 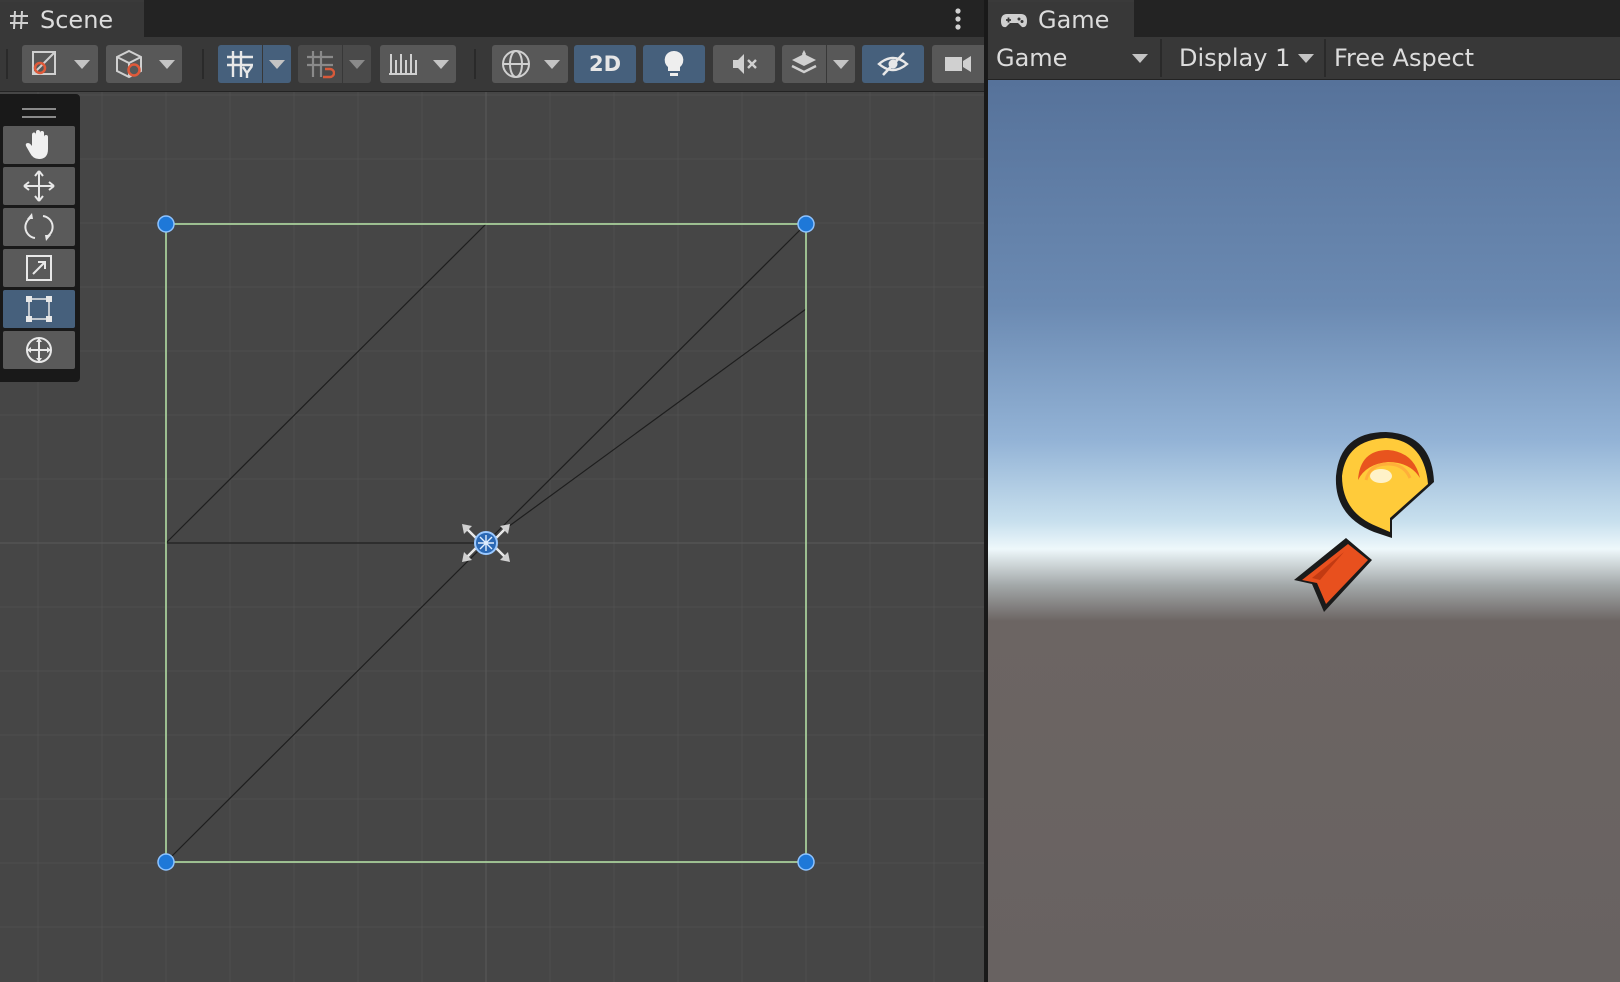 I want to click on increment-snap-toggle, so click(x=320, y=64).